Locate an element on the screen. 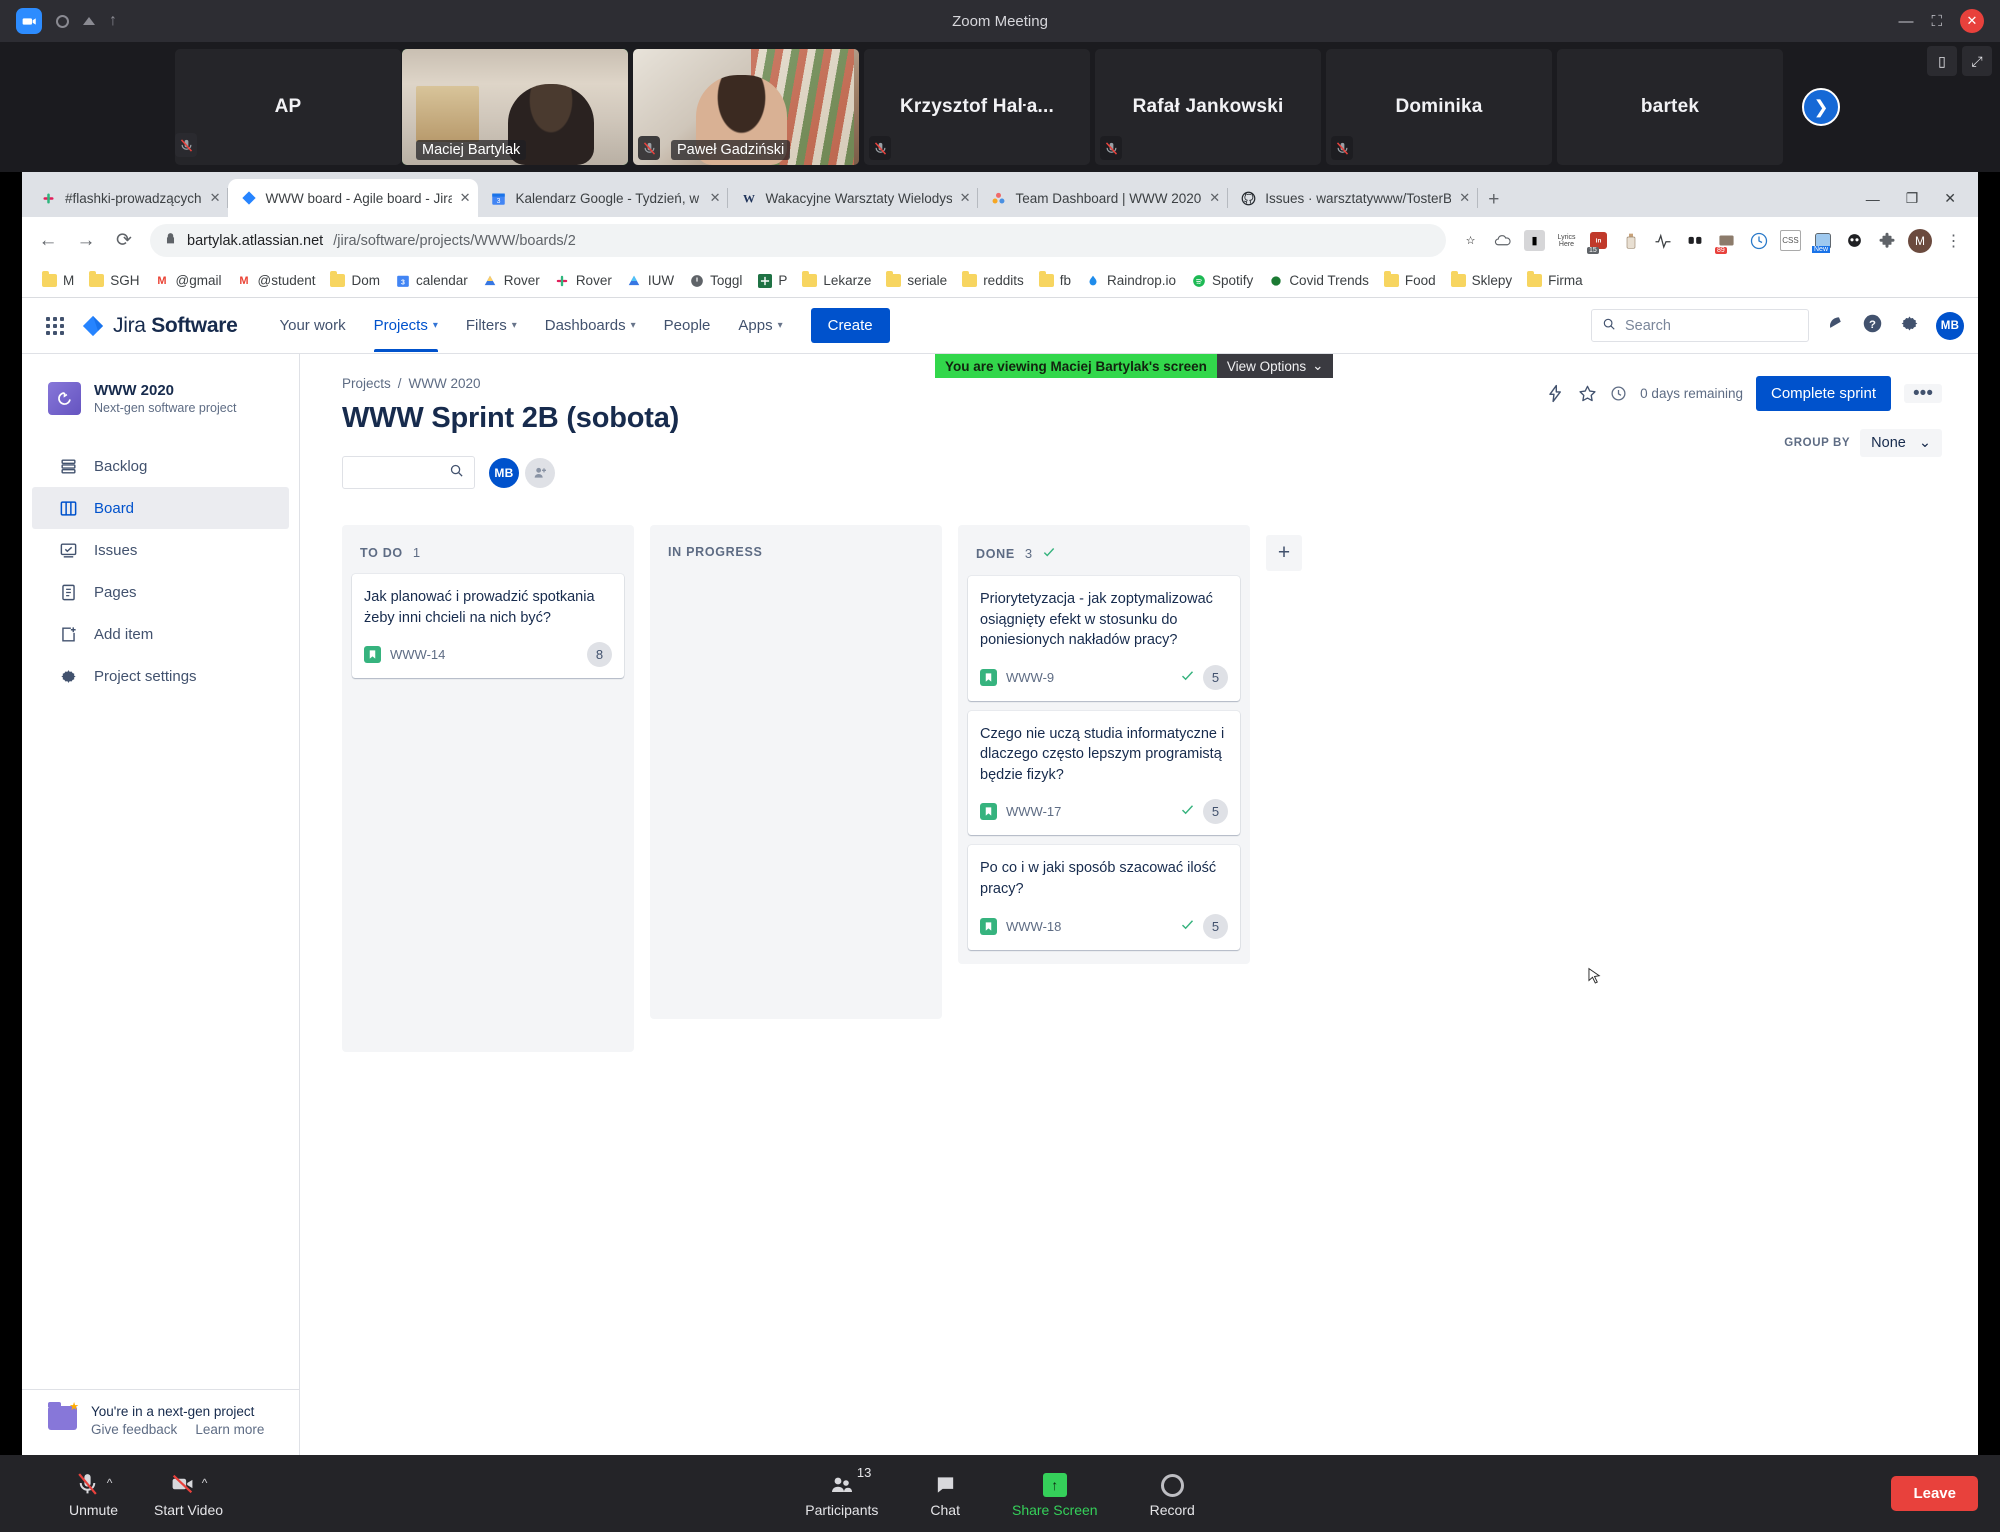 The width and height of the screenshot is (2000, 1532). browser-restore-button: ❐ is located at coordinates (1912, 198).